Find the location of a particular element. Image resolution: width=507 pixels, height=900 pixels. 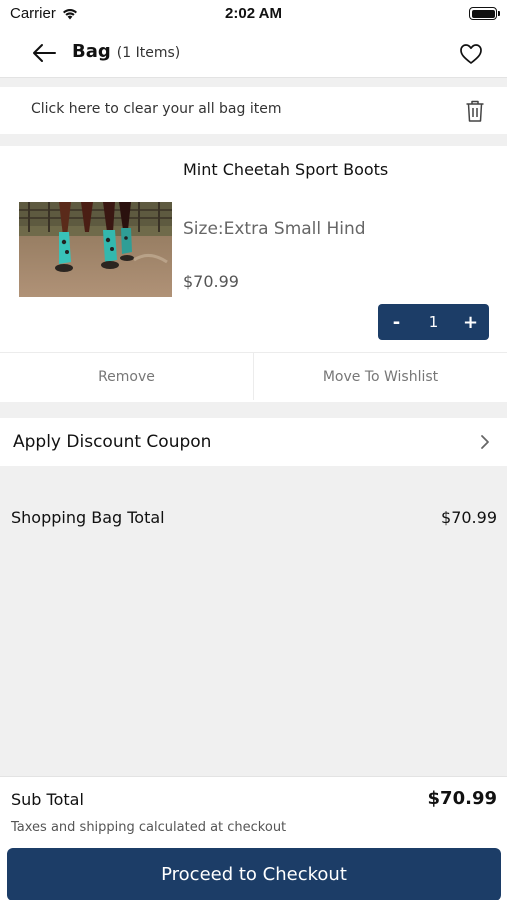

product-size: Size:Extra Small Hind is located at coordinates (274, 229).